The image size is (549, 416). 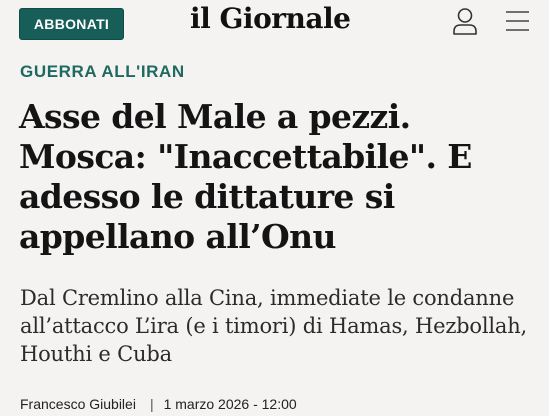 What do you see at coordinates (102, 72) in the screenshot?
I see `section-label: GUERRA ALL'IRAN` at bounding box center [102, 72].